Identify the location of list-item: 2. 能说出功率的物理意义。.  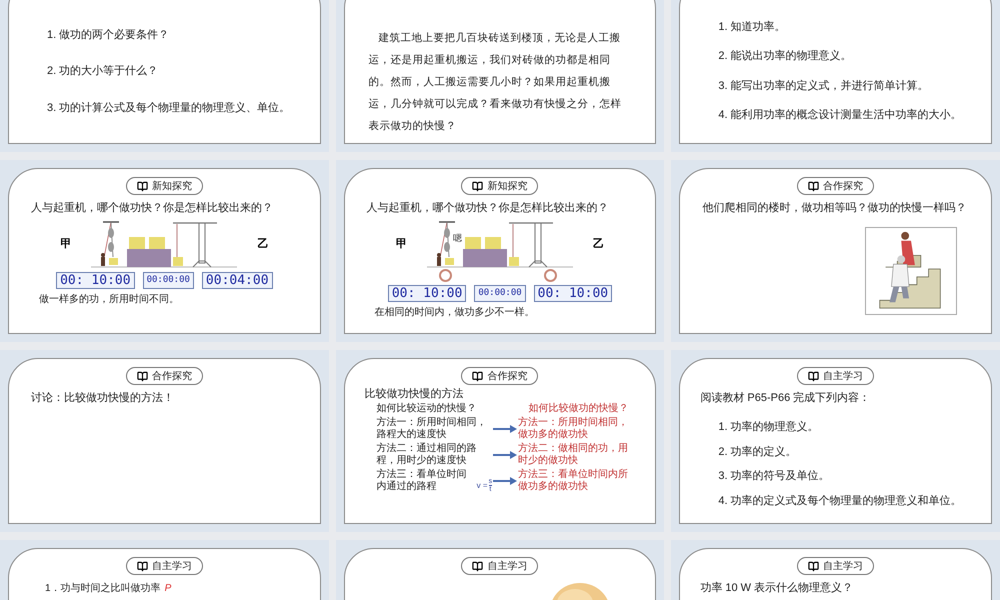
(785, 56).